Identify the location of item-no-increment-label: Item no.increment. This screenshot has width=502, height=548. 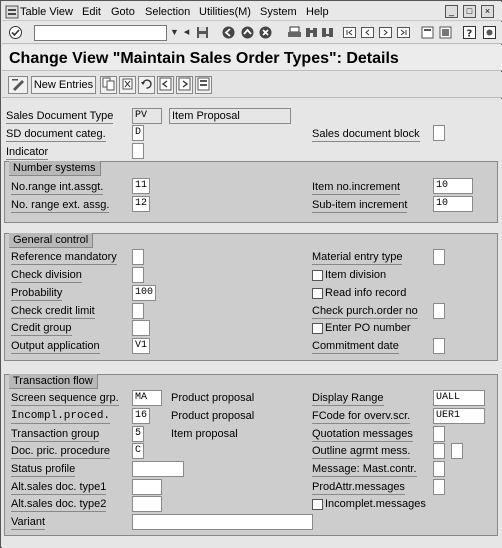
(356, 188).